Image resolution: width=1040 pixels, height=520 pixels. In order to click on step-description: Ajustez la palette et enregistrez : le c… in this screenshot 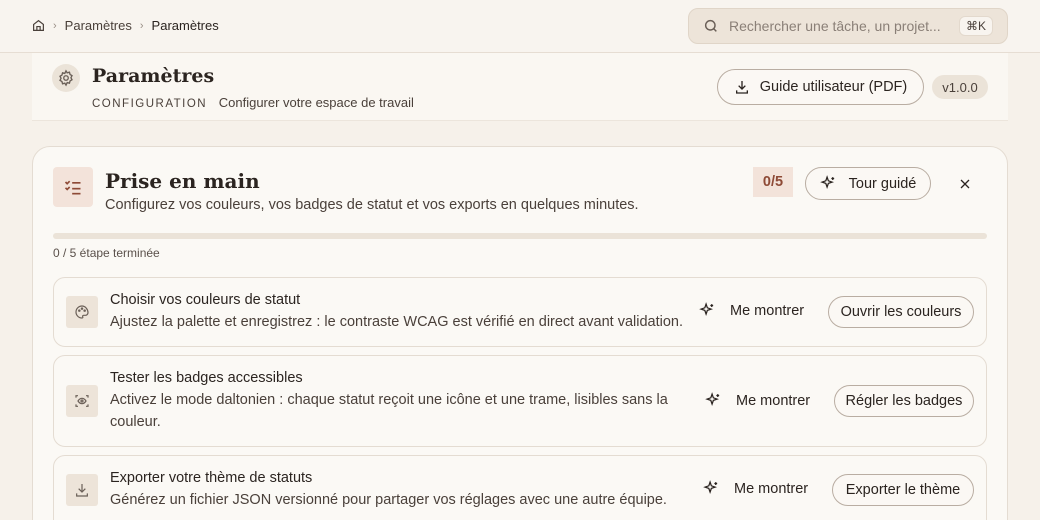, I will do `click(397, 322)`.